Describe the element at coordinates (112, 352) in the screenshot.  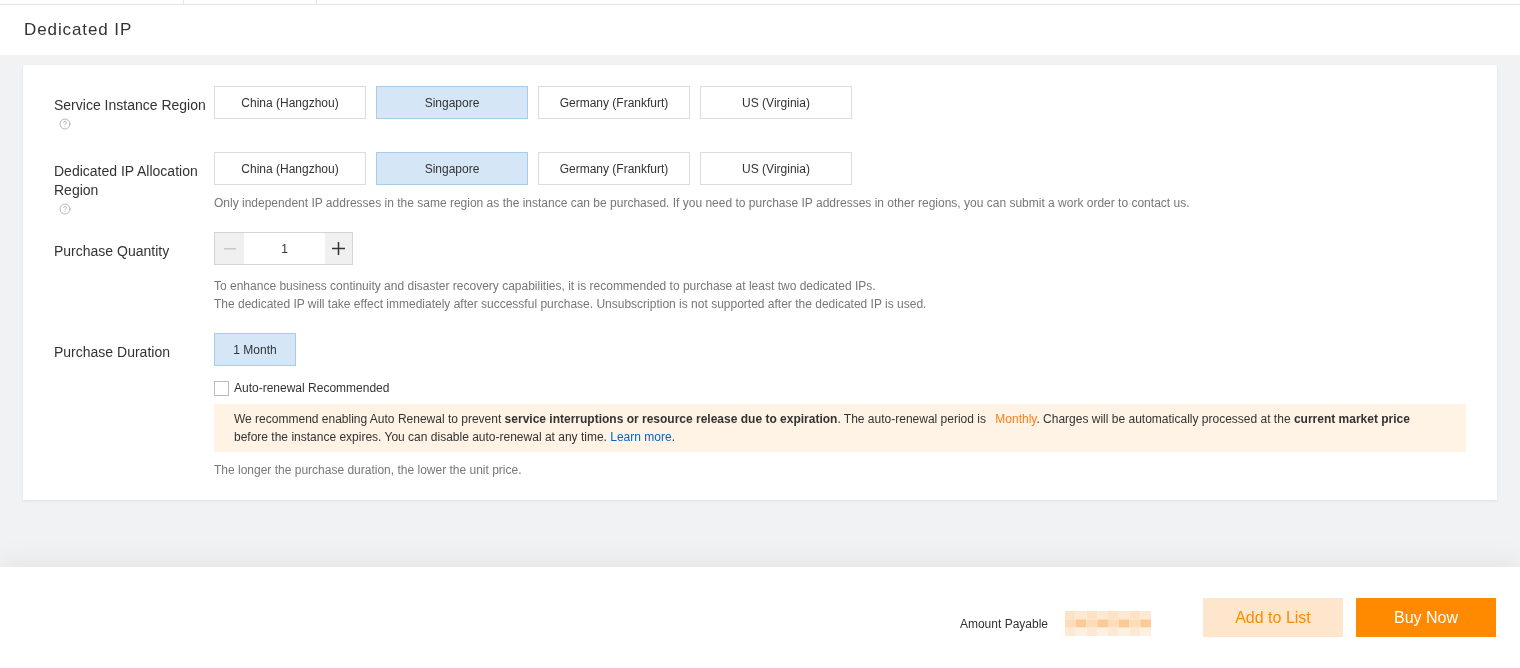
I see `field-label: Purchase Duration` at that location.